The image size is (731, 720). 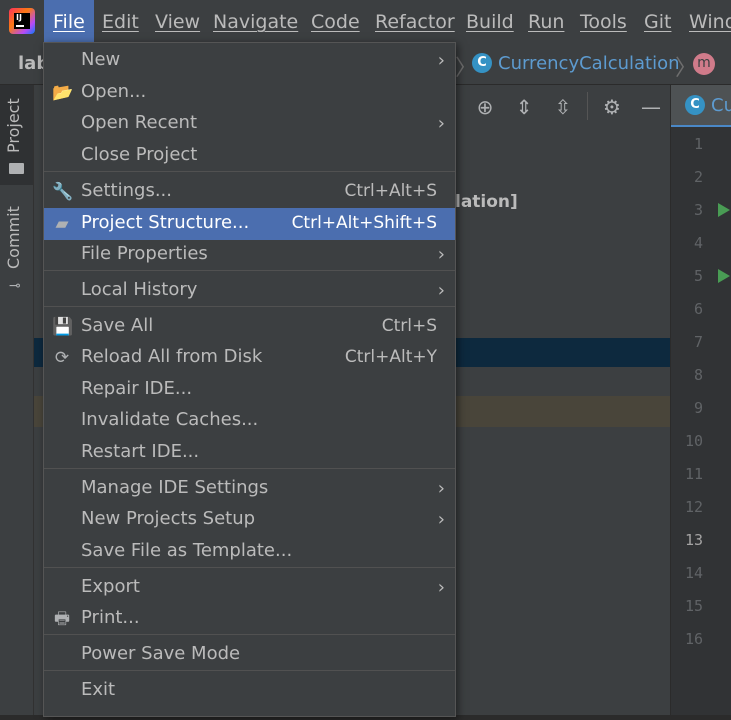 I want to click on menu-item-new: New ›, so click(x=249, y=61).